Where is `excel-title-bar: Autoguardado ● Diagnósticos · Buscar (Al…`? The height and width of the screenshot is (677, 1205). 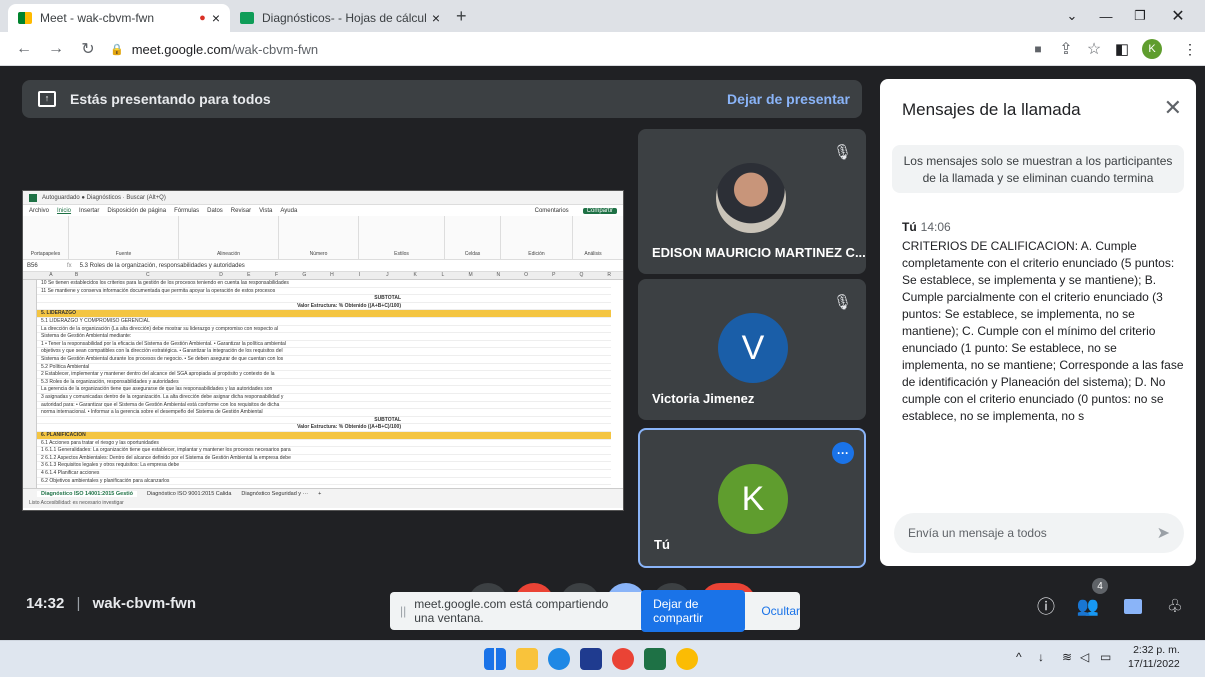
excel-title-bar: Autoguardado ● Diagnósticos · Buscar (Al… is located at coordinates (323, 198).